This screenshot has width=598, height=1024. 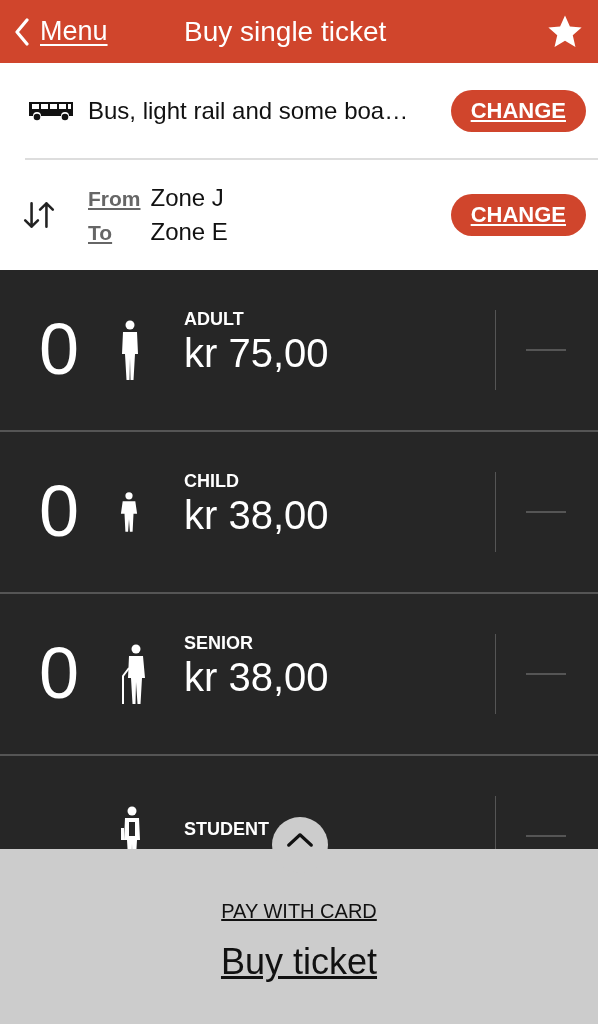 What do you see at coordinates (212, 481) in the screenshot?
I see `traveller-type: CHILD` at bounding box center [212, 481].